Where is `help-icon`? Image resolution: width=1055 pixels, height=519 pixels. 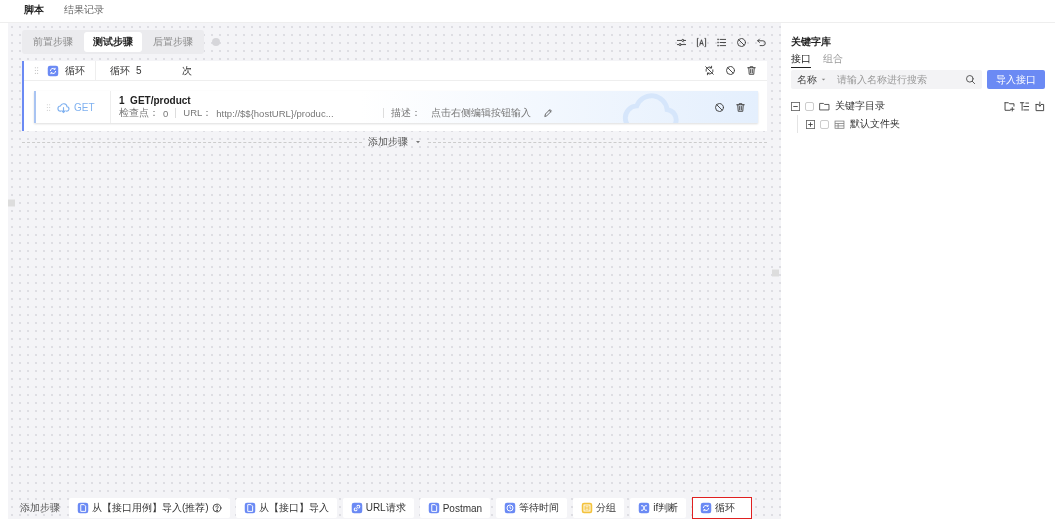
help-icon is located at coordinates (216, 508).